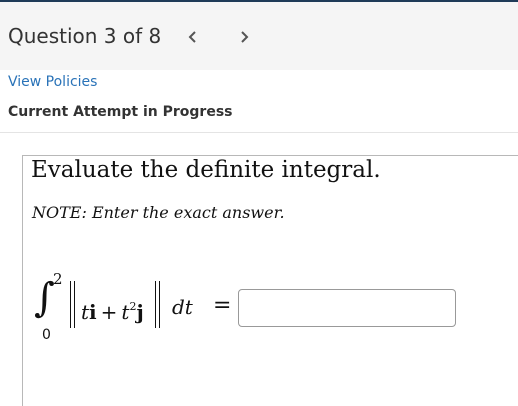 This screenshot has height=406, width=518. What do you see at coordinates (70, 304) in the screenshot?
I see `norm-bar-left-outer` at bounding box center [70, 304].